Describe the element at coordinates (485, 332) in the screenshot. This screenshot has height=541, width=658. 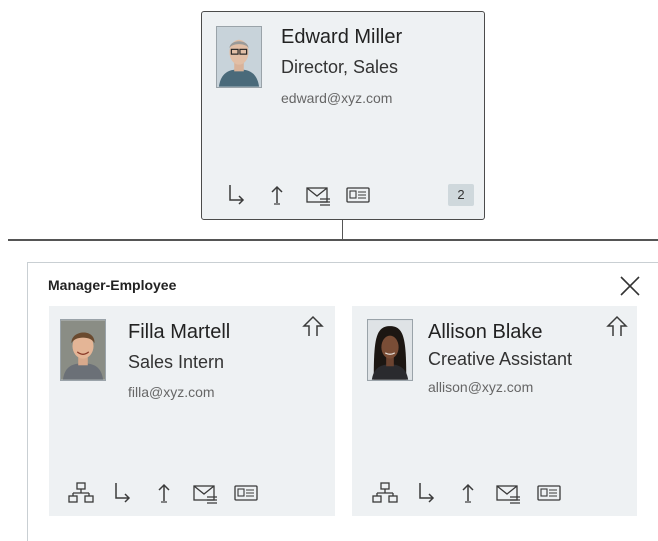
I see `employee-name: Allison Blake` at that location.